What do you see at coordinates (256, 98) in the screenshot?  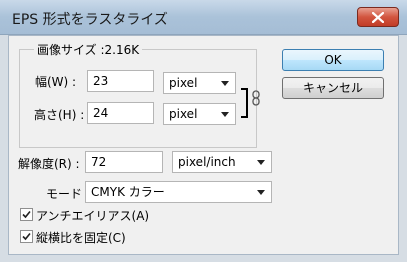 I see `chain-link-icon` at bounding box center [256, 98].